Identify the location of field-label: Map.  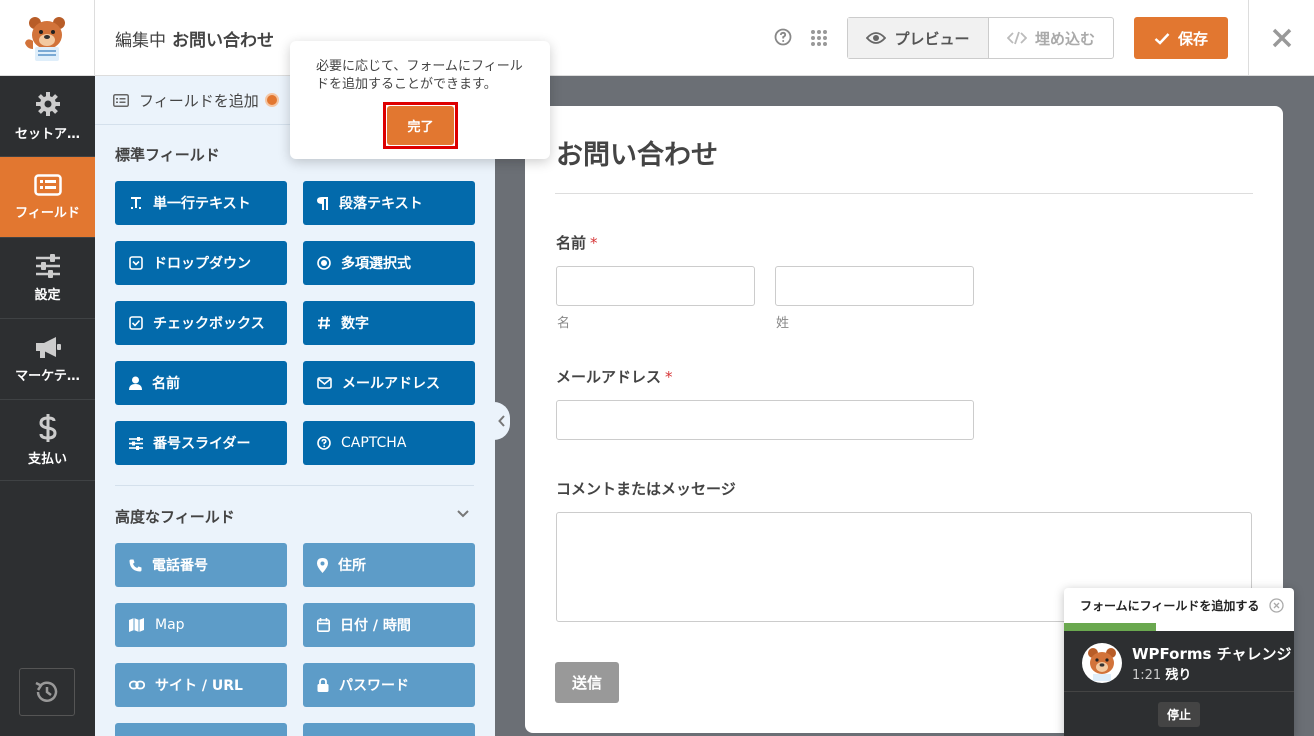
(170, 625).